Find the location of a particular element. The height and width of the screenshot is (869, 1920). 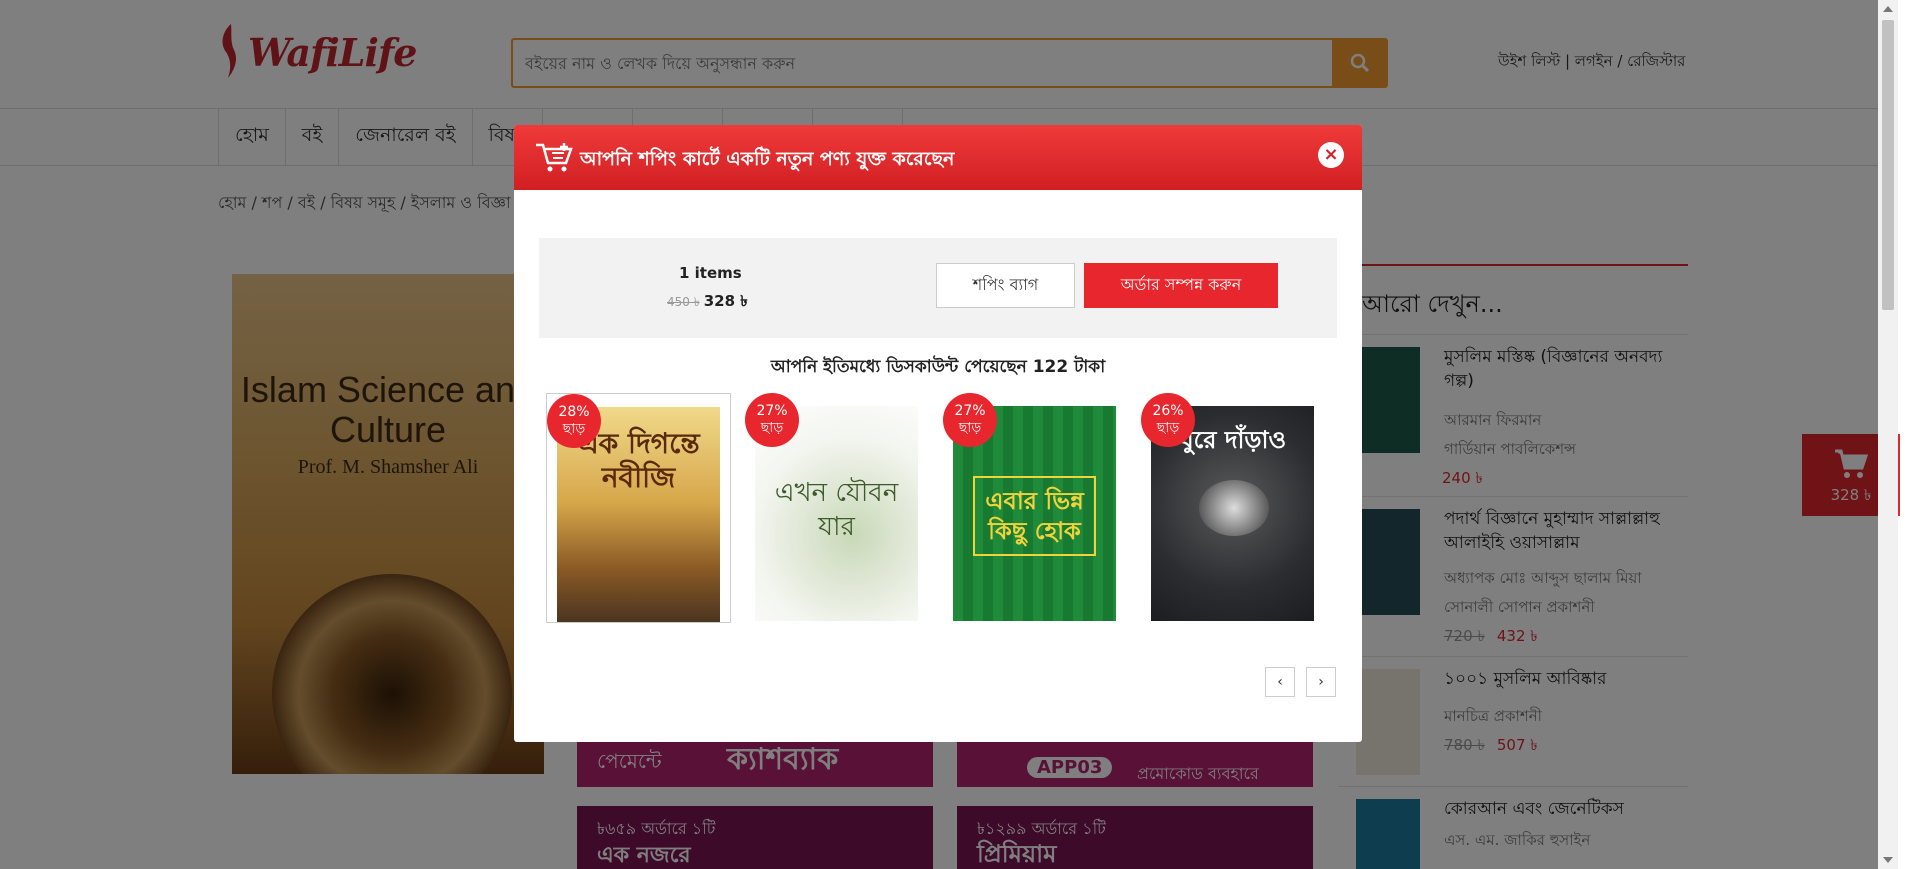

carousel-prev-button: ‹ is located at coordinates (1280, 682).